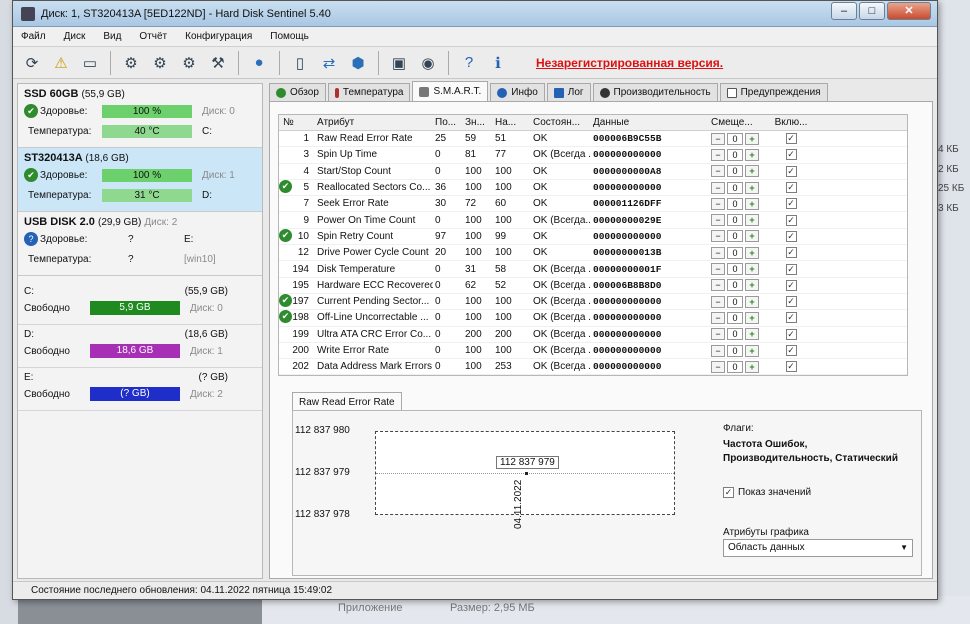 The width and height of the screenshot is (970, 624). What do you see at coordinates (469, 63) in the screenshot?
I see `help-icon: ?` at bounding box center [469, 63].